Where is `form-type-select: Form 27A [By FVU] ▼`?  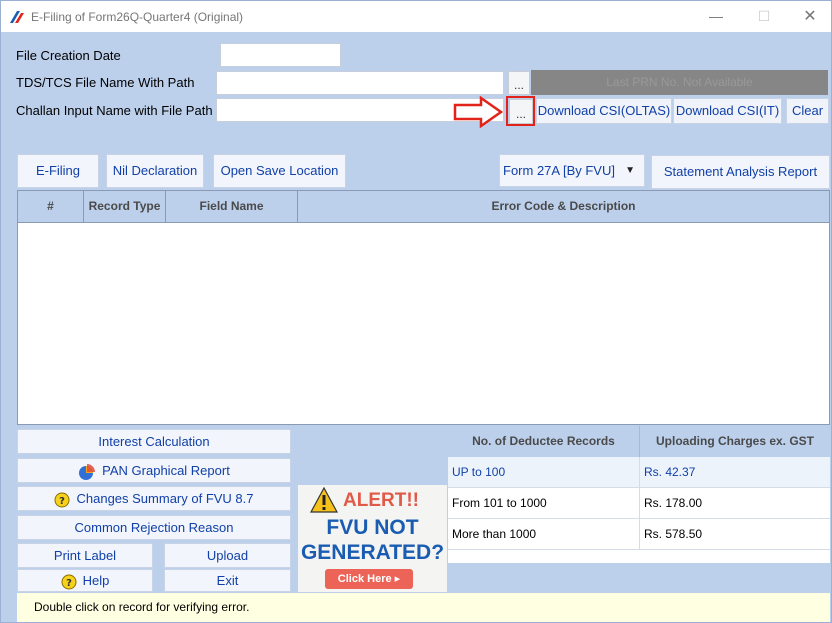
form-type-select: Form 27A [By FVU] ▼ is located at coordinates (572, 170).